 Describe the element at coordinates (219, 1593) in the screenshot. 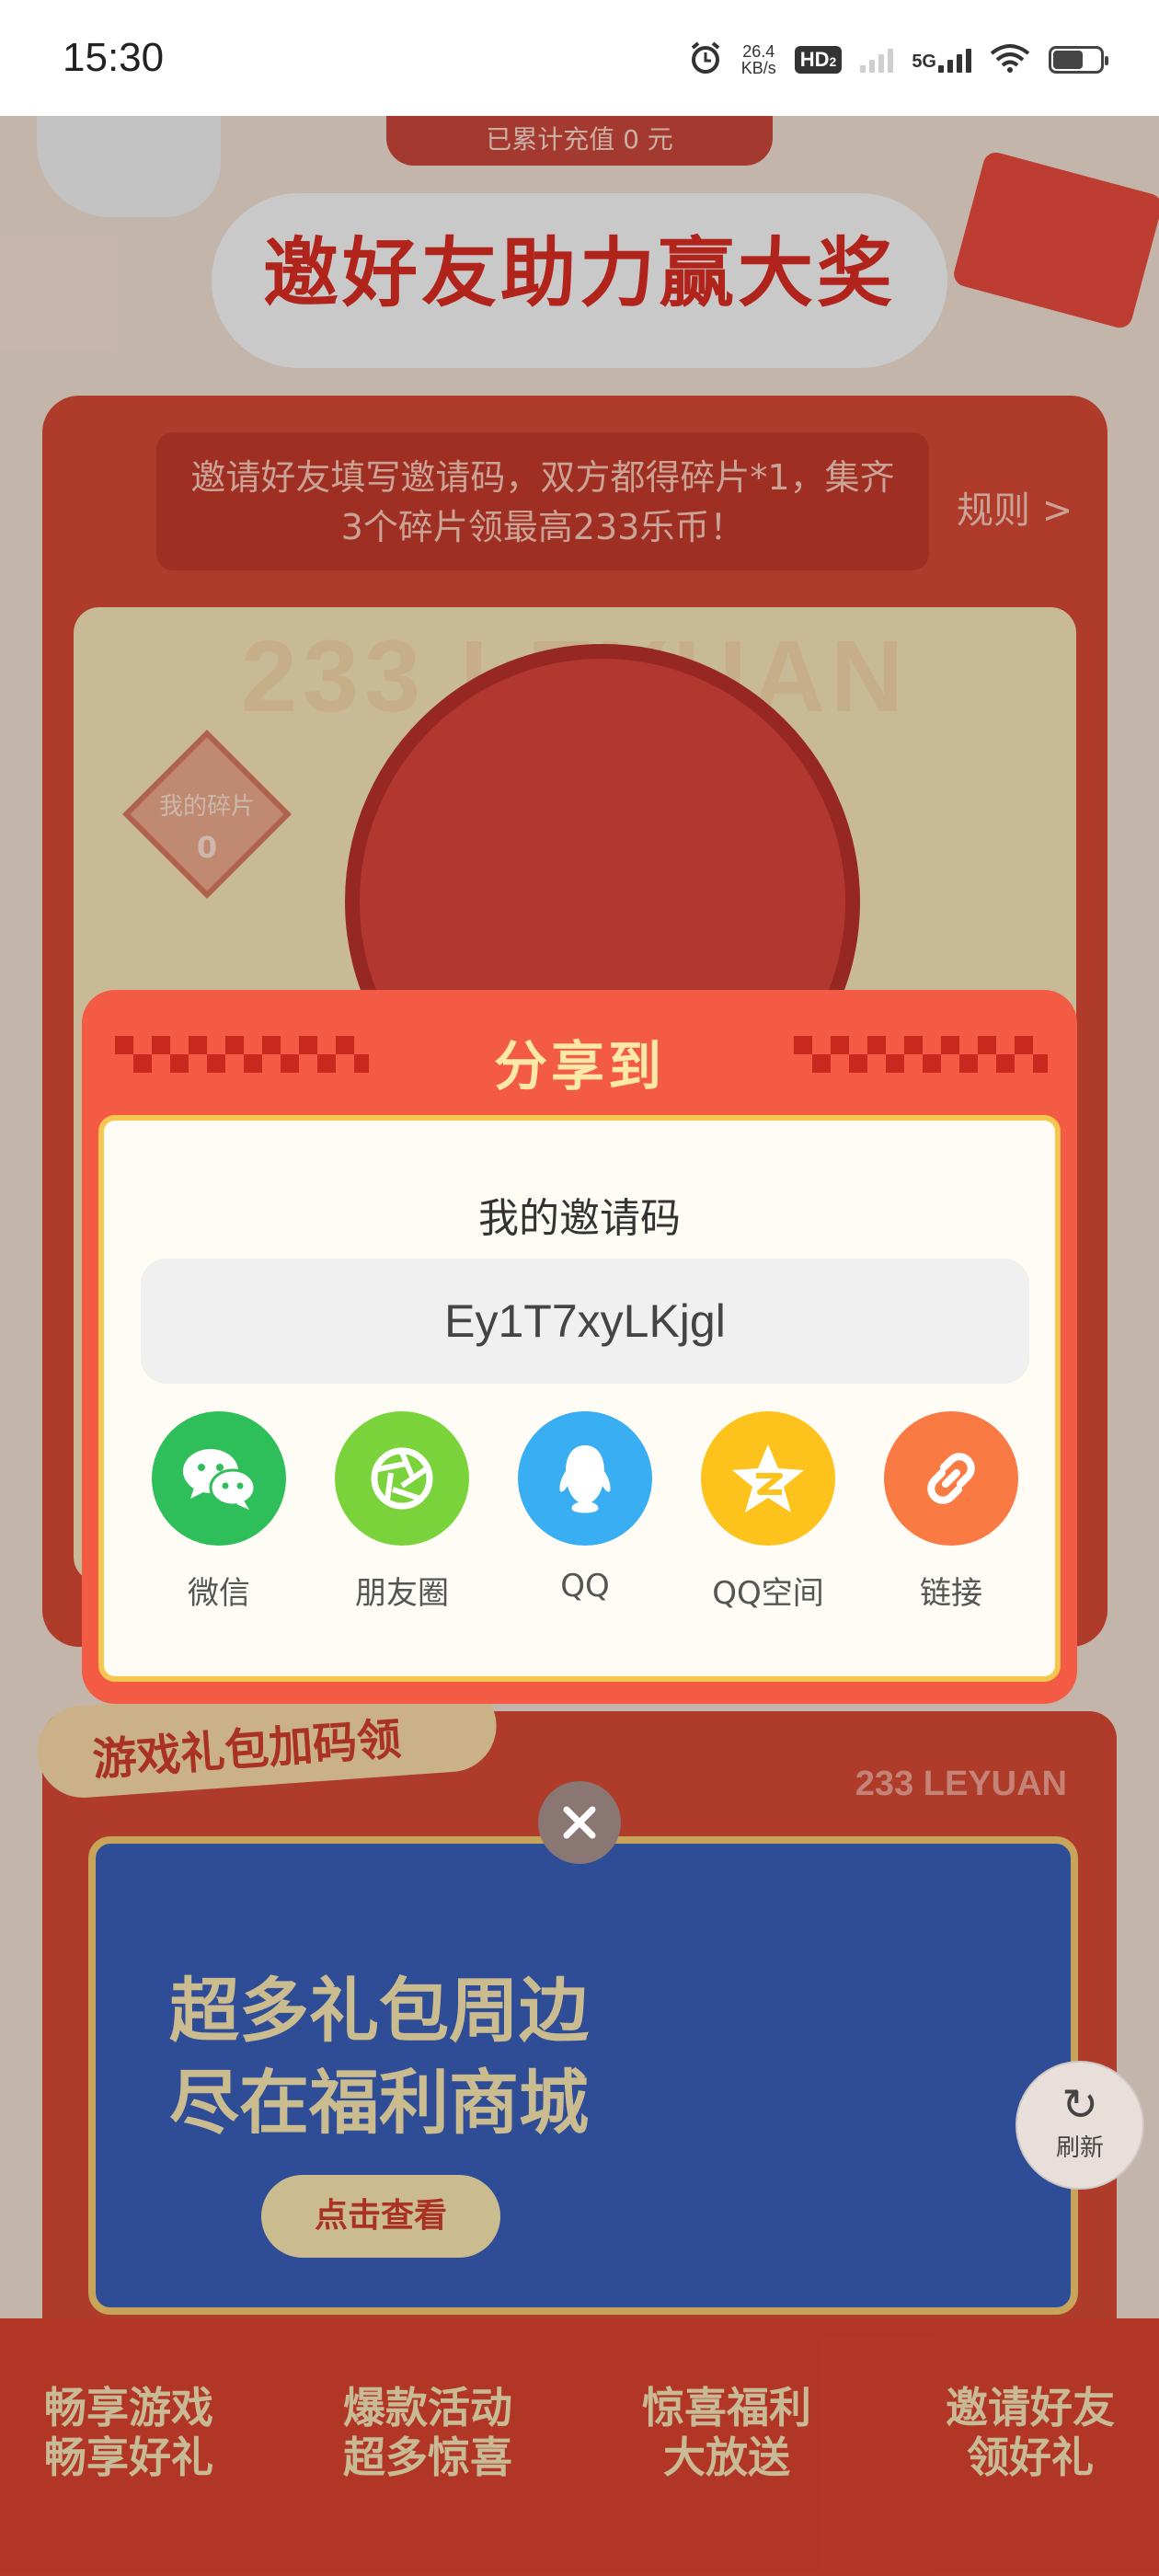

I see `share-label: 微信` at that location.